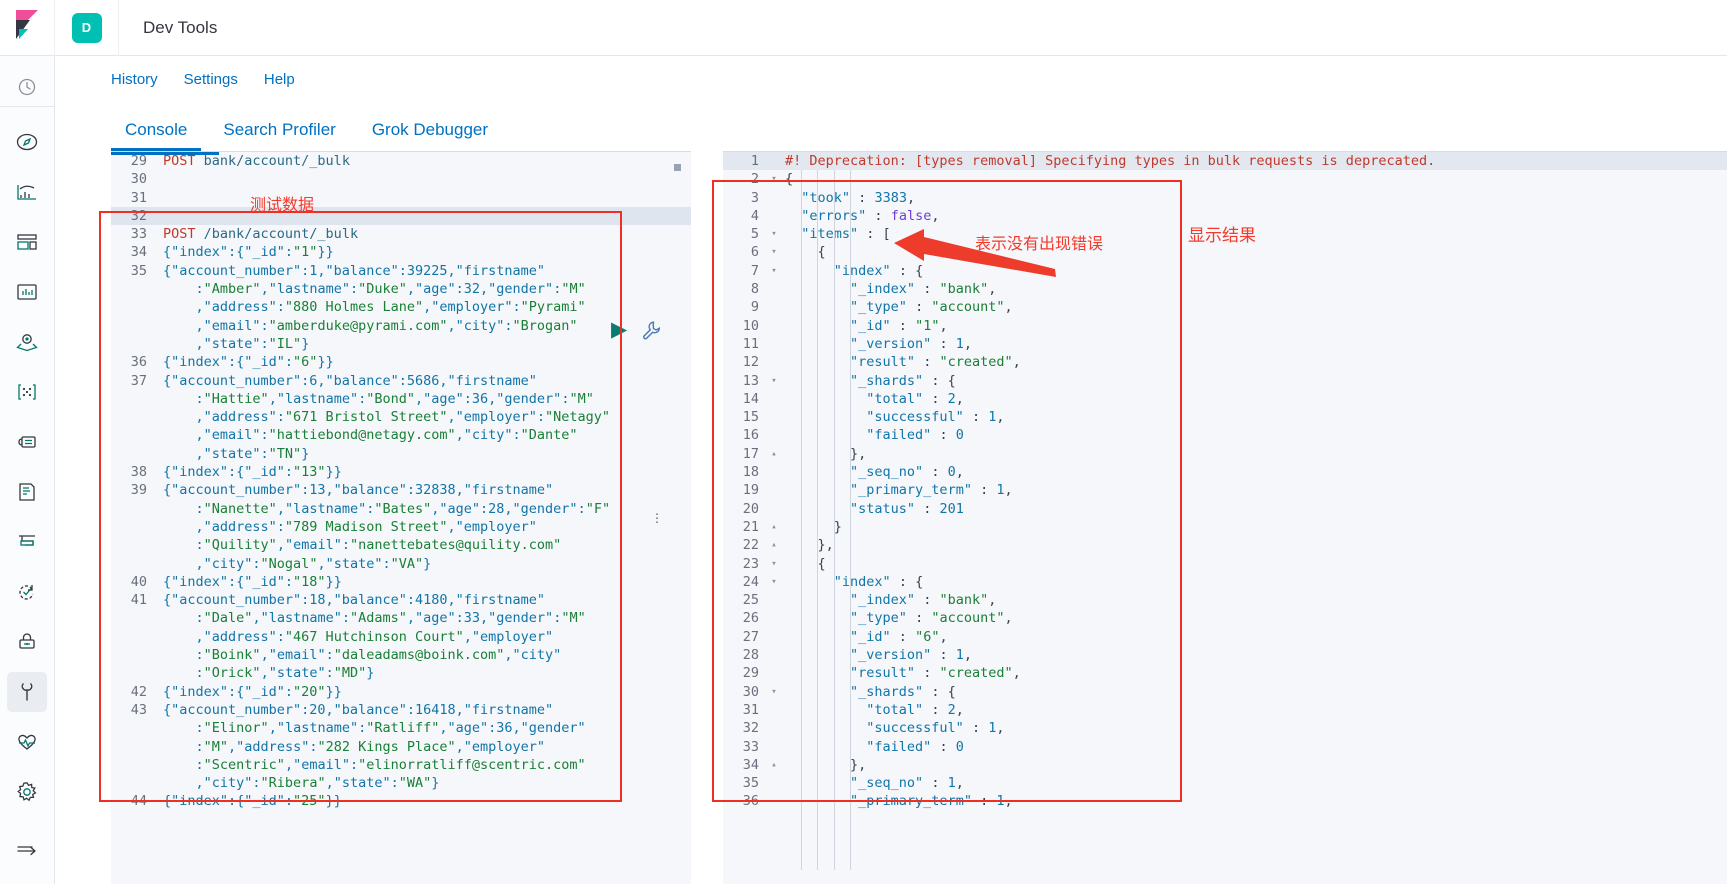 The height and width of the screenshot is (884, 1727). I want to click on code-line: · ,"city":"Ribera","state":"WA"}, so click(401, 783).